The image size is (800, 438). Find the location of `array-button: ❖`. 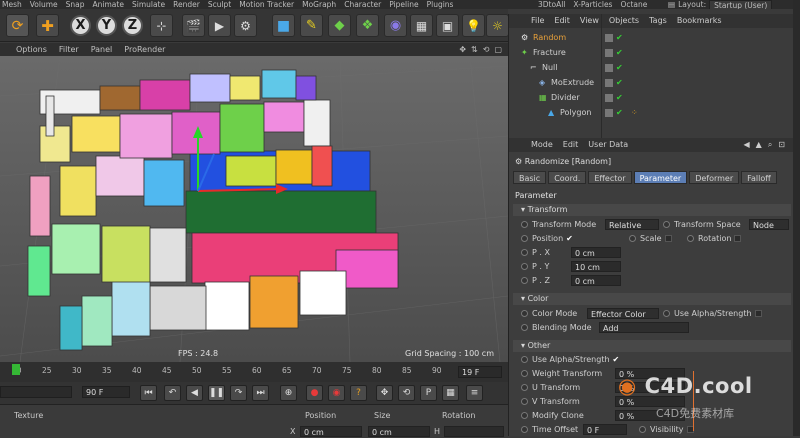

array-button: ❖ is located at coordinates (367, 25).